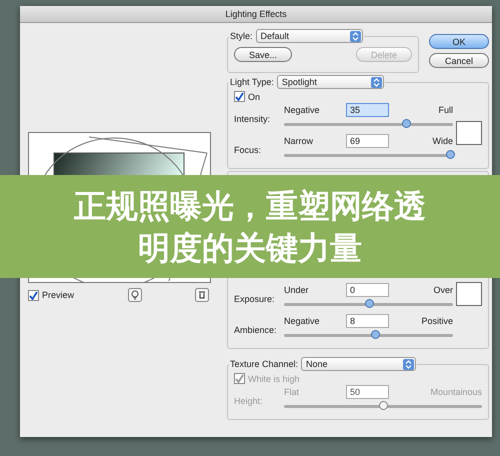 This screenshot has height=456, width=500. I want to click on min-label: Flat, so click(292, 392).